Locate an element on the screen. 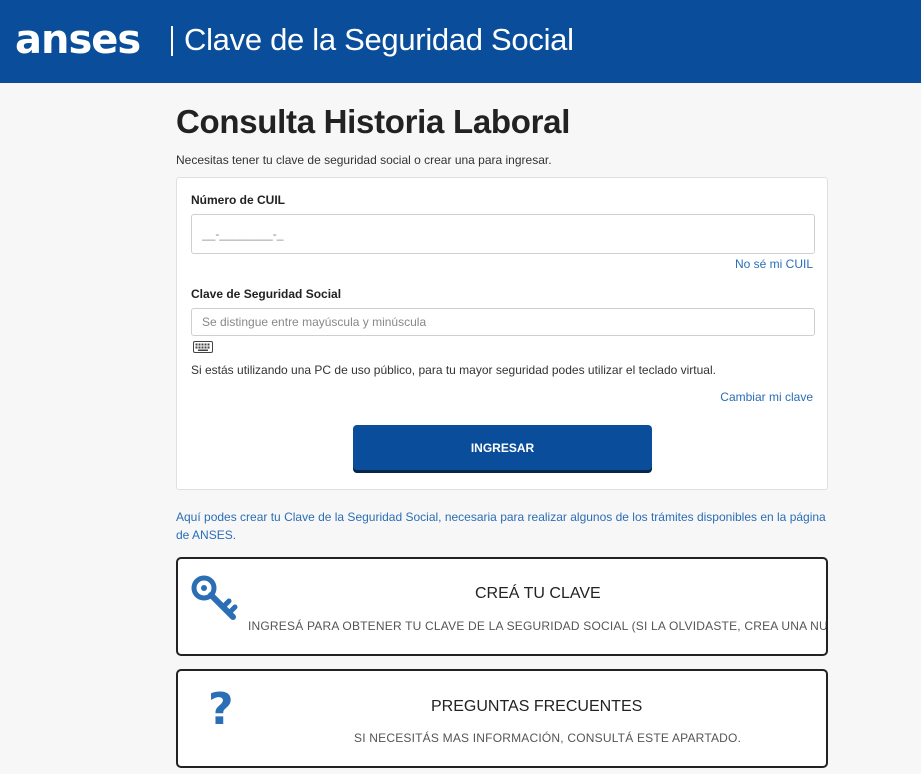 The height and width of the screenshot is (774, 921). header-title: Clave de la Seguridad Social is located at coordinates (379, 39).